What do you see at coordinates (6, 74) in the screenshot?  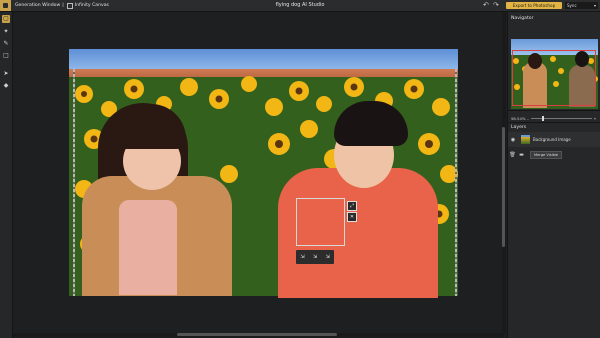 I see `move-cursor-icon: ➤` at bounding box center [6, 74].